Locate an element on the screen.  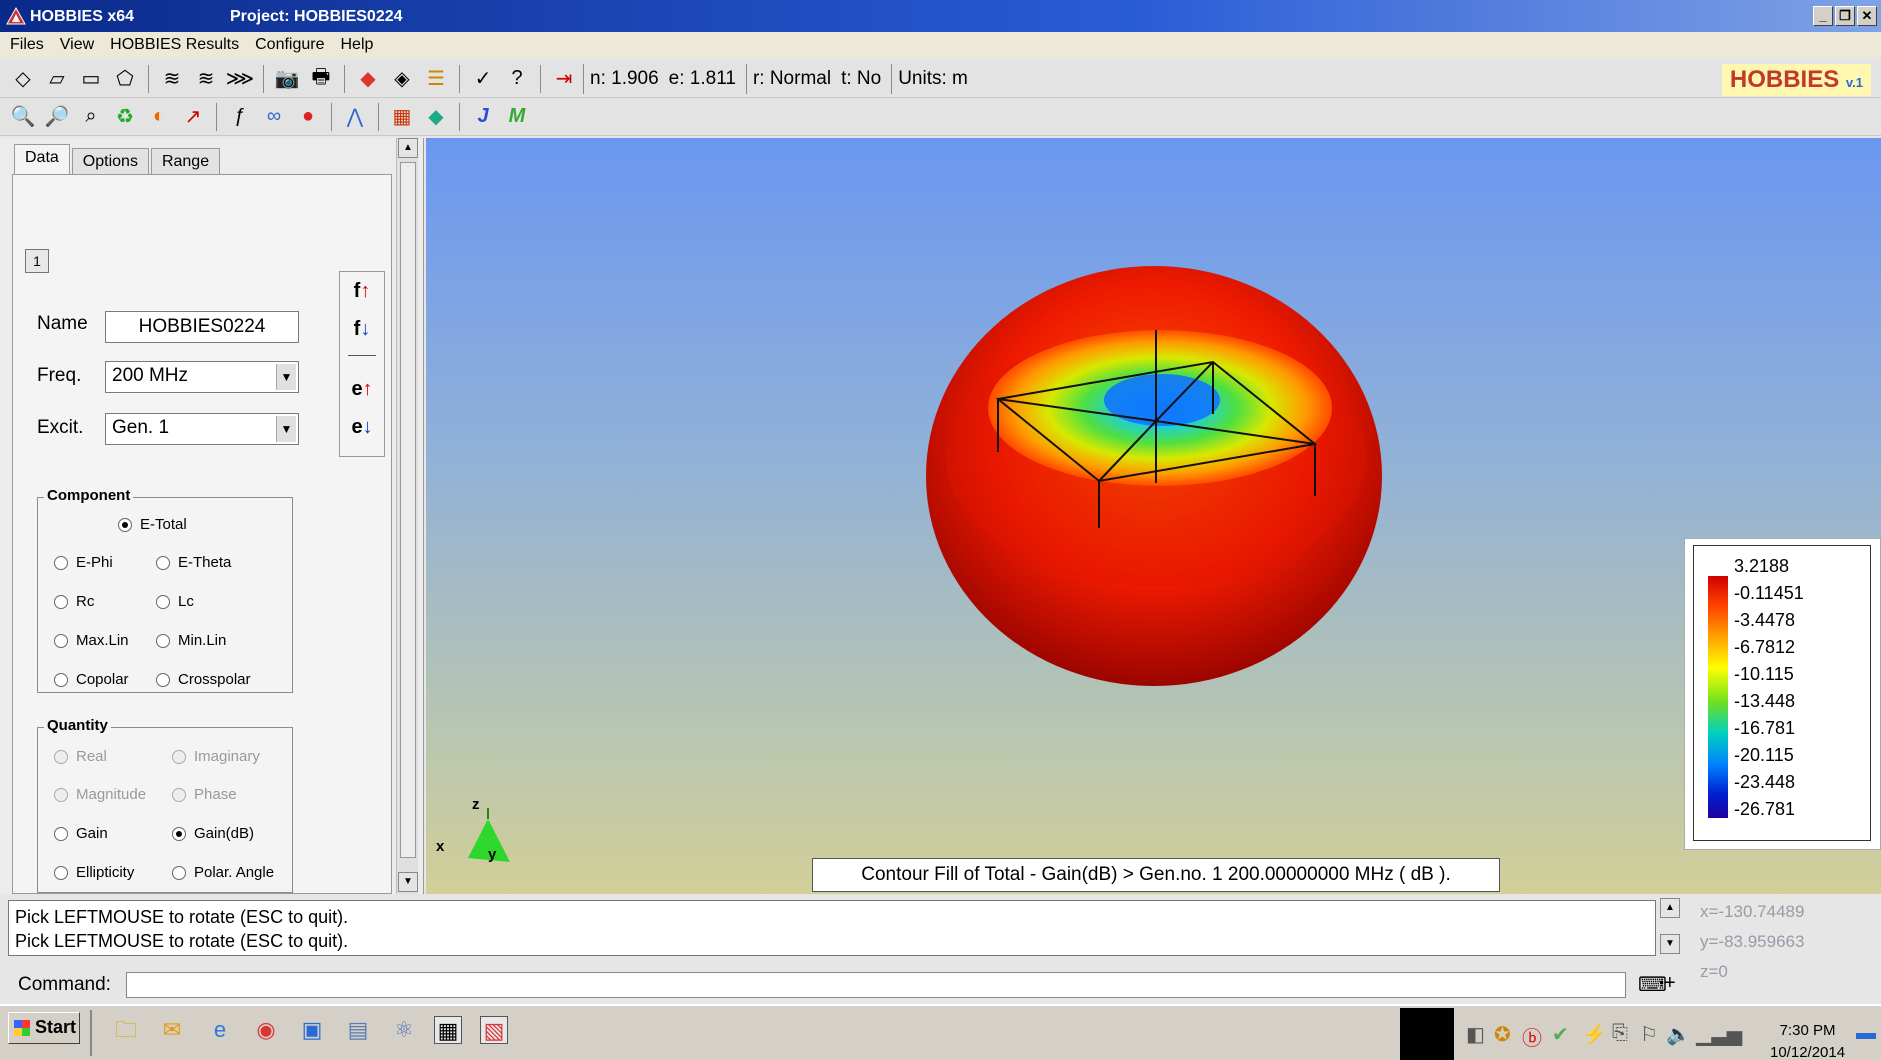
menu-help: Help is located at coordinates (356, 45).